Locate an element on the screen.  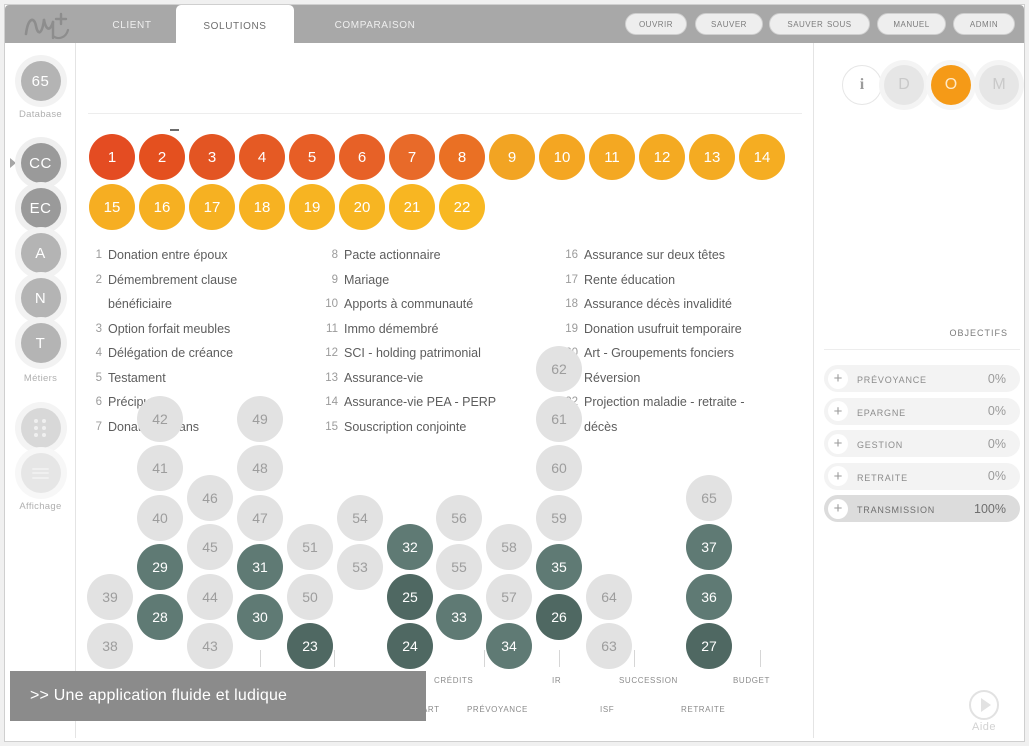
status-tooltip-text: >> Une application fluide et ludique is located at coordinates (159, 695).